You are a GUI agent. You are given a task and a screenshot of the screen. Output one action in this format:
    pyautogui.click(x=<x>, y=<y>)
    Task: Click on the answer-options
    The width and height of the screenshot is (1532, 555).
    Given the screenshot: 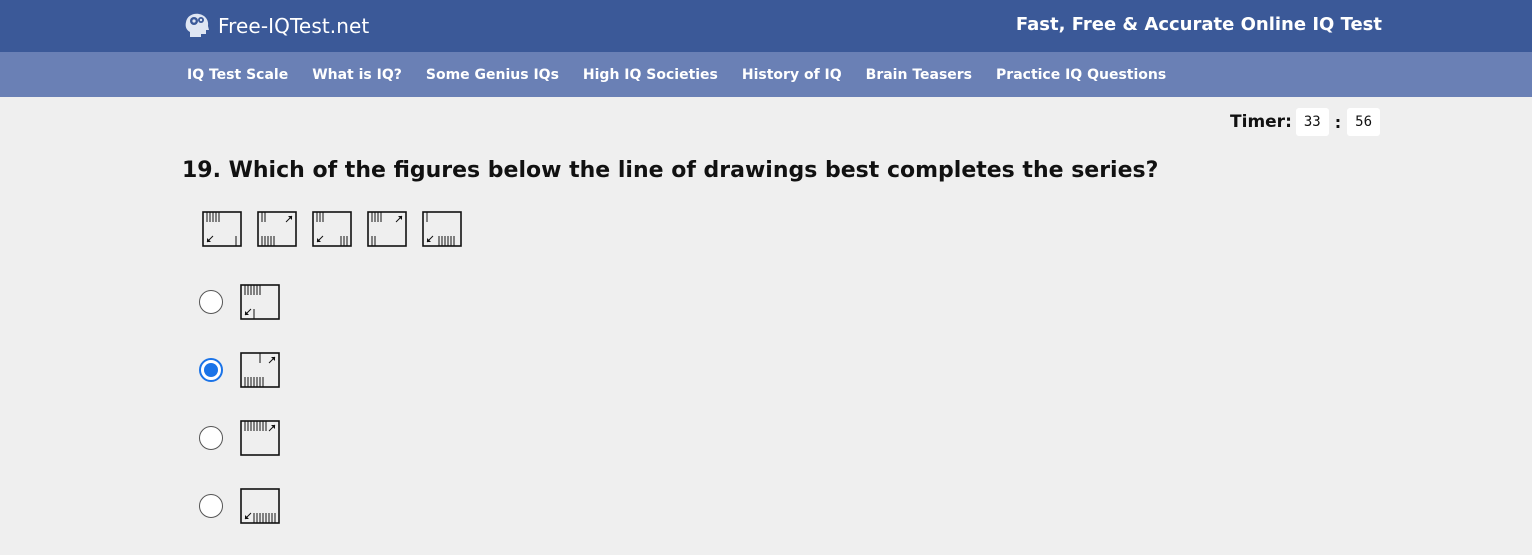 What is the action you would take?
    pyautogui.click(x=239, y=419)
    